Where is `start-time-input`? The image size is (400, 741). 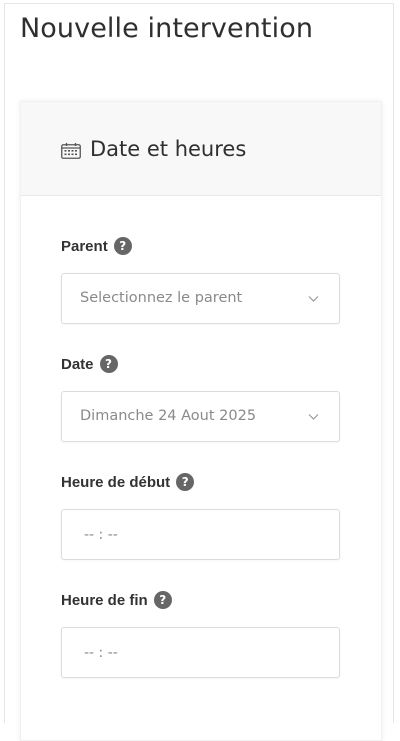 start-time-input is located at coordinates (200, 534).